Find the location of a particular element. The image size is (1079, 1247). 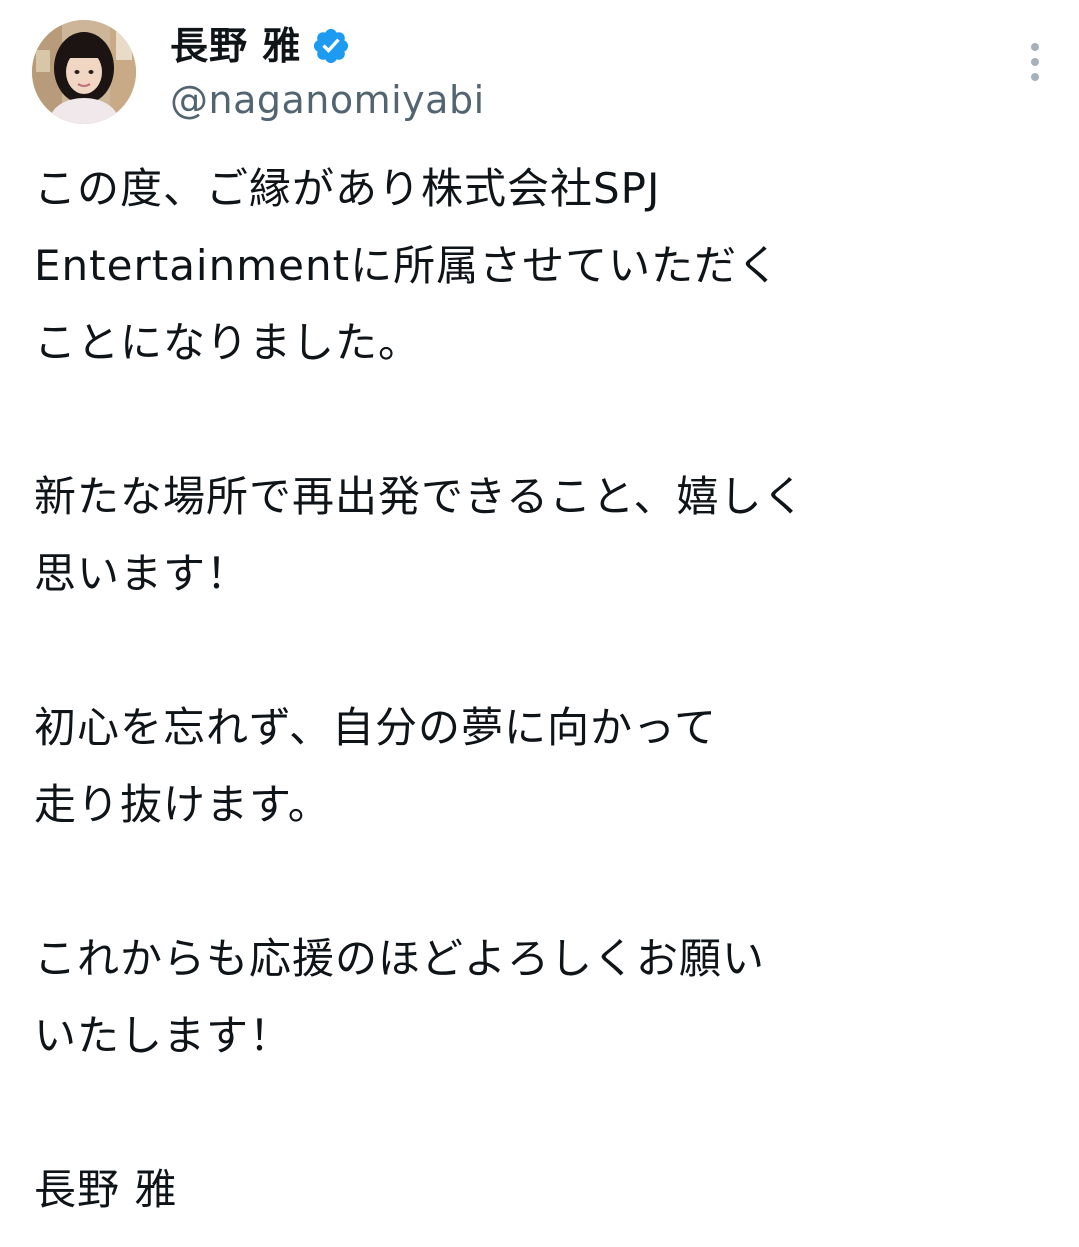

tweet-line: 思います！ is located at coordinates (142, 573).